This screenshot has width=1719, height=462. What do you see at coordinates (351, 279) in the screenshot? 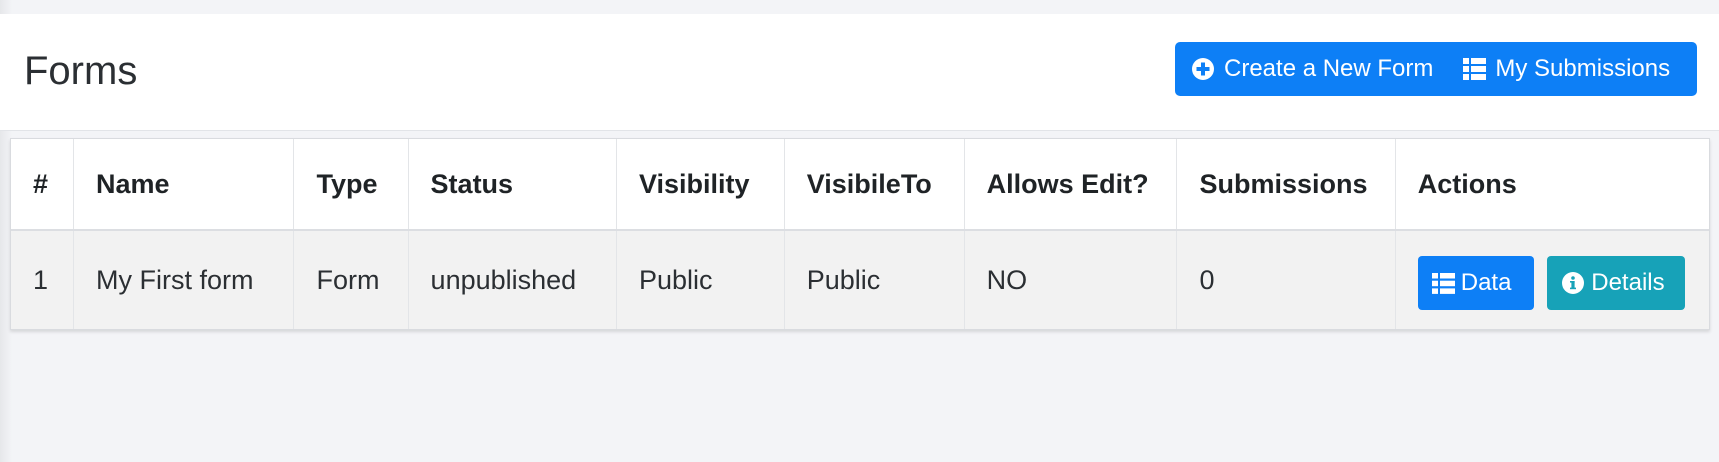
I see `cell-type: Form` at bounding box center [351, 279].